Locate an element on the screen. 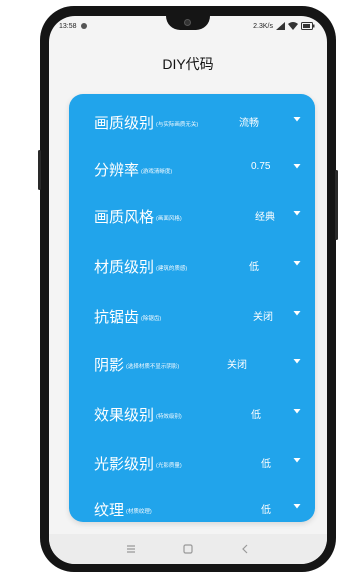 This screenshot has width=360, height=576. home-nav-button is located at coordinates (188, 549).